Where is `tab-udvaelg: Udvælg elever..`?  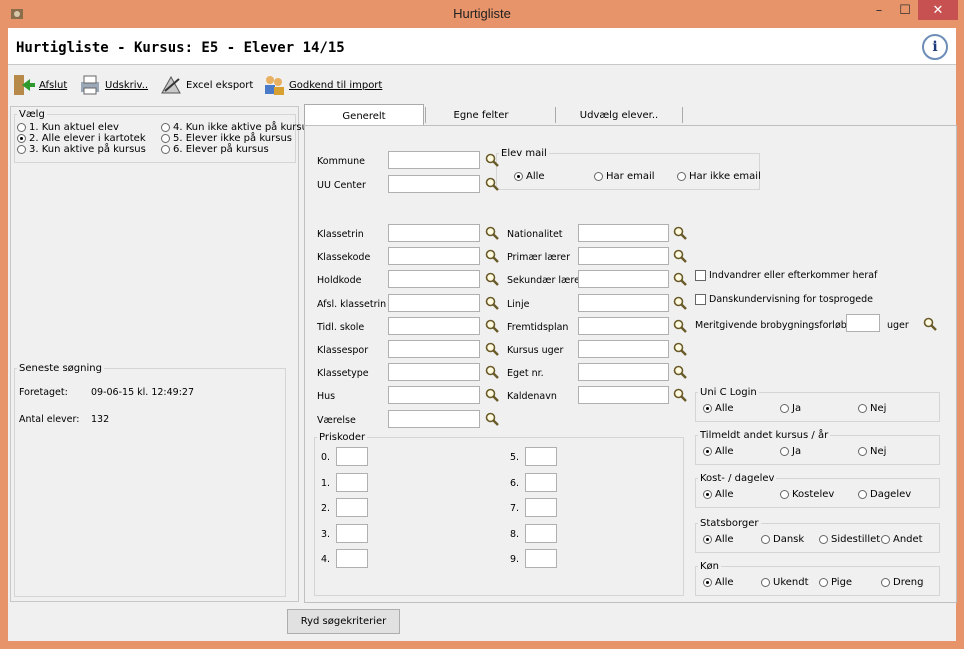 tab-udvaelg: Udvælg elever.. is located at coordinates (619, 115).